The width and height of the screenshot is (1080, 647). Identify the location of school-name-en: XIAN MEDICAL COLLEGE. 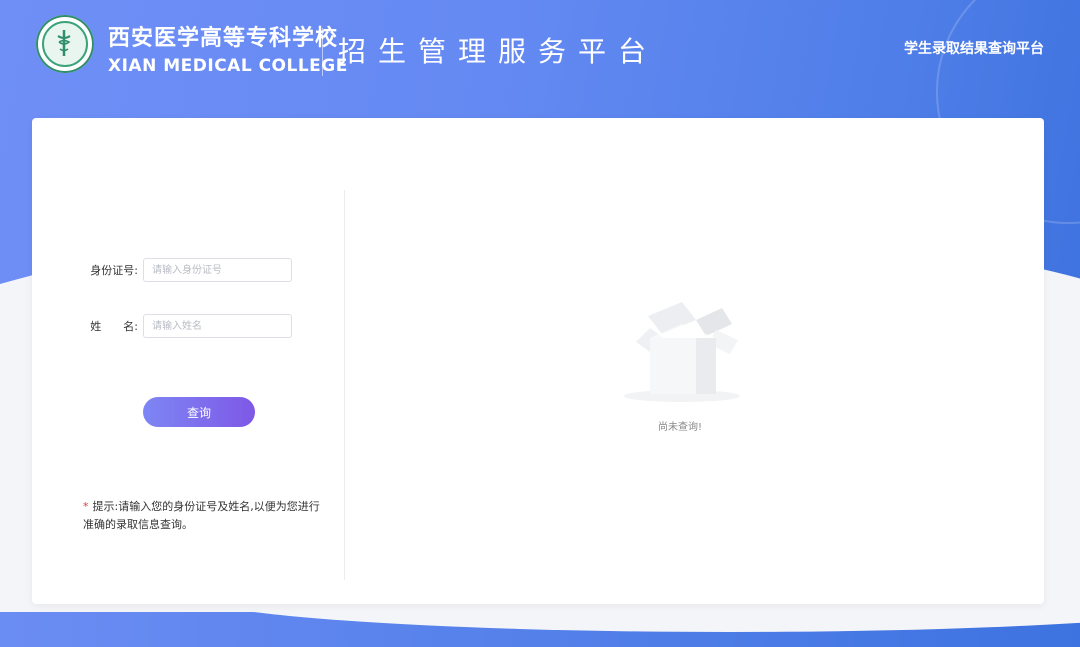
(228, 66).